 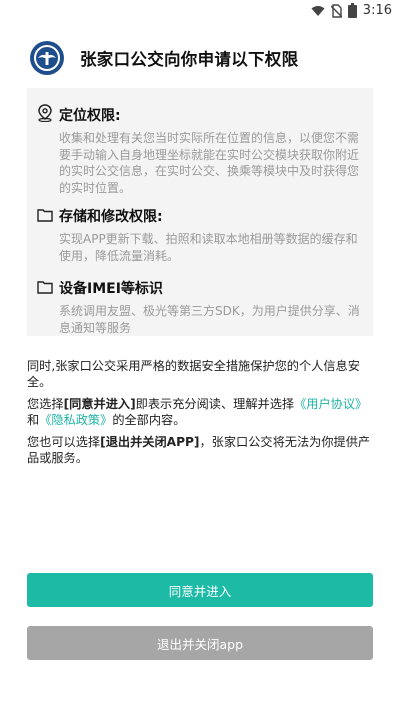 I want to click on exit-reference: [退出并关闭APP], so click(x=150, y=442).